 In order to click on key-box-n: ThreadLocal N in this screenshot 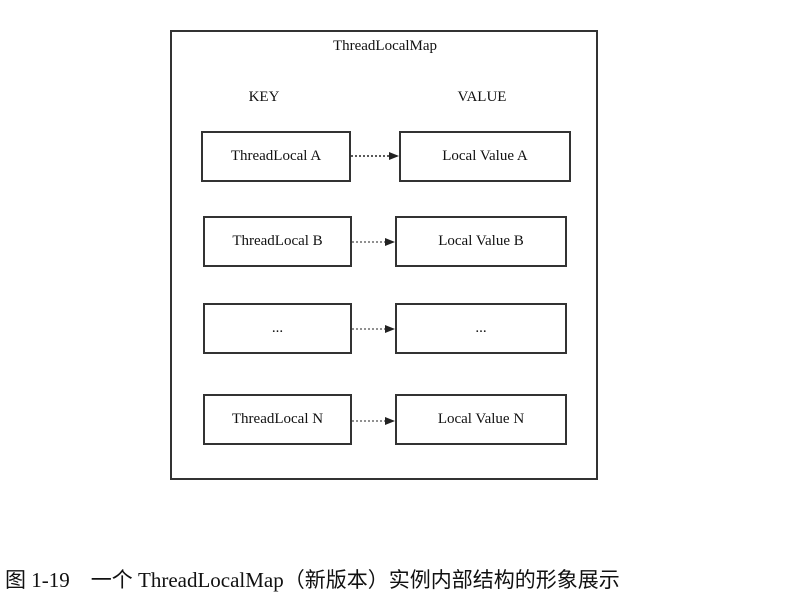, I will do `click(277, 419)`.